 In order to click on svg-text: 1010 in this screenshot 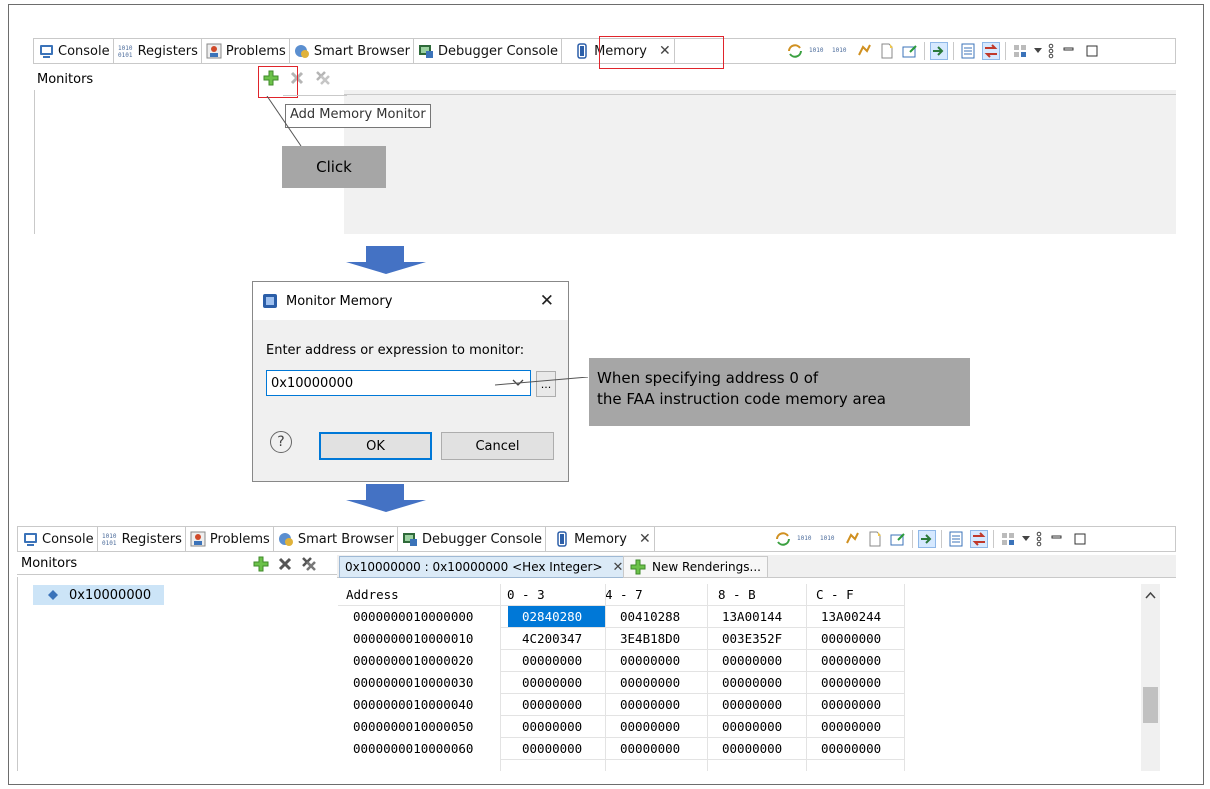, I will do `click(816, 50)`.